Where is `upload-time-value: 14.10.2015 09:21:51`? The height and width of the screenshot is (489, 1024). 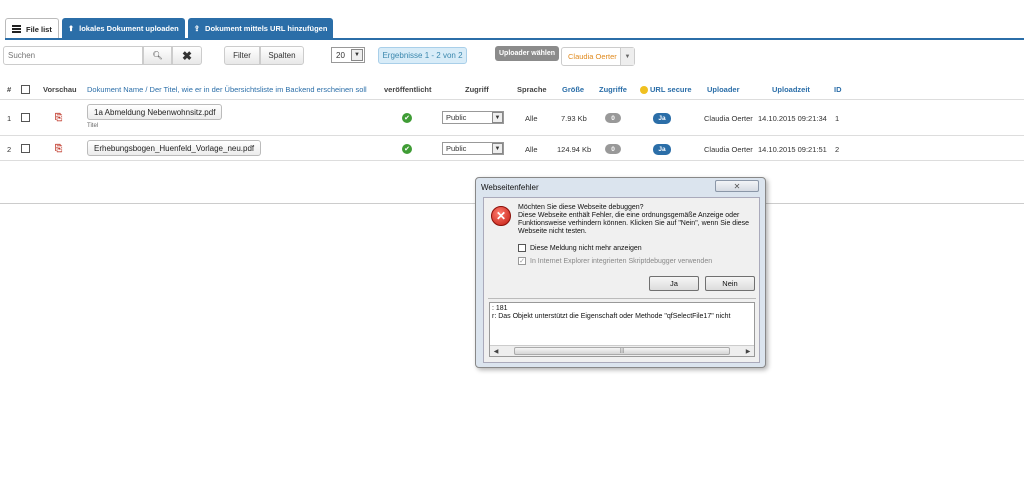
upload-time-value: 14.10.2015 09:21:51 is located at coordinates (792, 149).